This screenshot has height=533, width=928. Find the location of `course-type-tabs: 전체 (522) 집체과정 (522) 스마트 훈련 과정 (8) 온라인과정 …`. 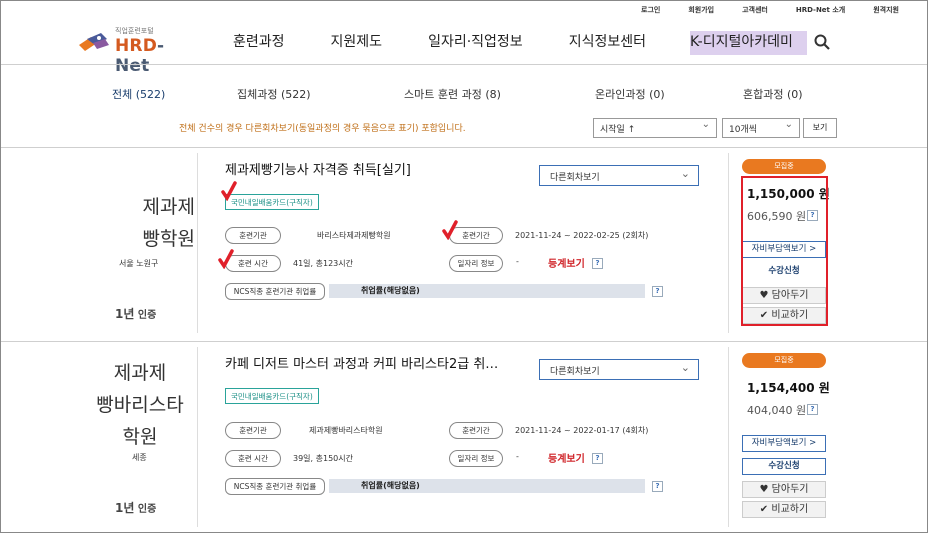

course-type-tabs: 전체 (522) 집체과정 (522) 스마트 훈련 과정 (8) 온라인과정 … is located at coordinates (464, 94).